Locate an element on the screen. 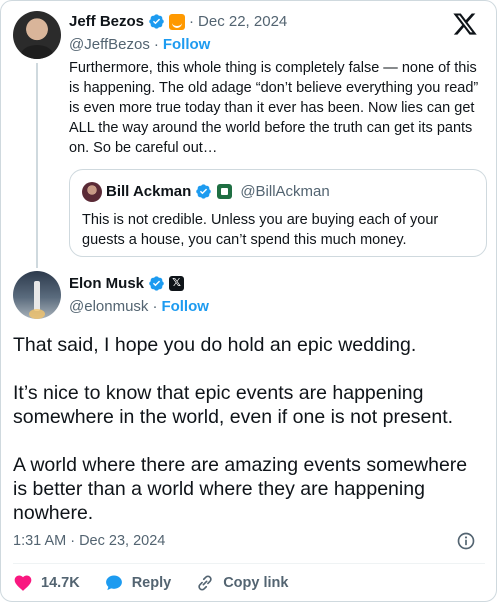 Image resolution: width=497 pixels, height=602 pixels. reply-button: Reply is located at coordinates (138, 583).